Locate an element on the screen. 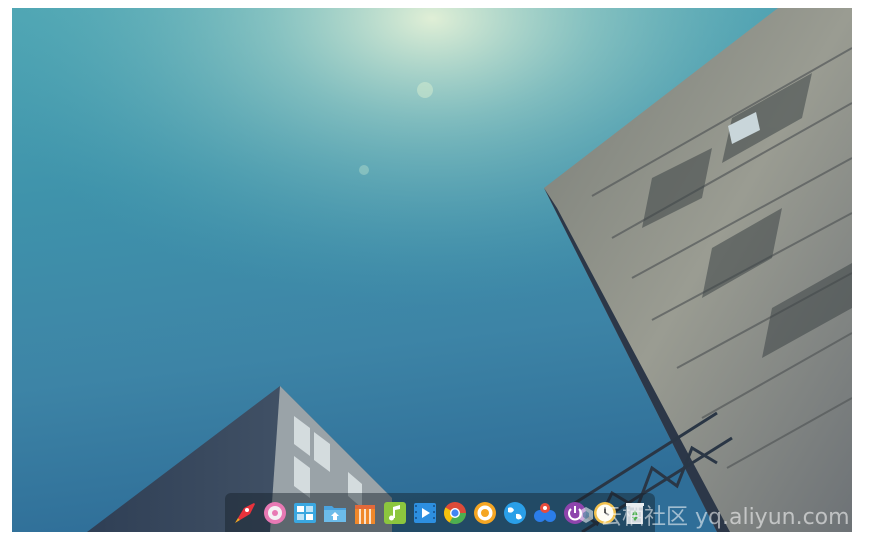 Image resolution: width=873 pixels, height=540 pixels. dock-item-globe is located at coordinates (515, 513).